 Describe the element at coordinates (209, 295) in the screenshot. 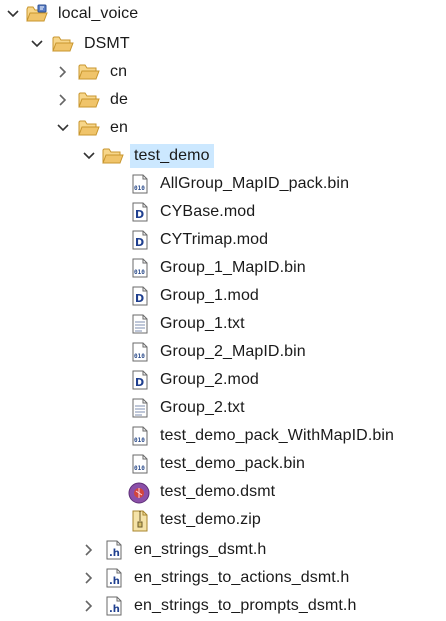

I see `tree-item-label: Group_1.mod` at that location.